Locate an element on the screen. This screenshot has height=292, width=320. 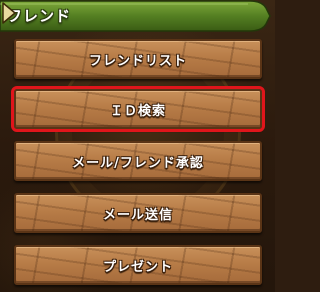
present-label: プレゼント is located at coordinates (137, 267).